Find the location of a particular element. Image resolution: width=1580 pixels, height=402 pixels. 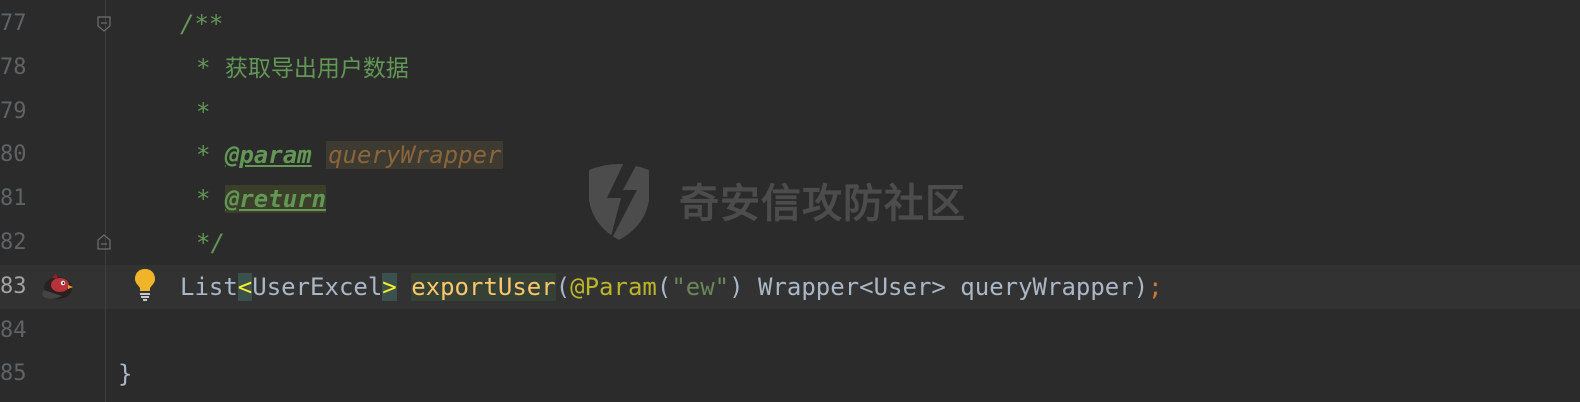

line-number: 80 is located at coordinates (13, 154).